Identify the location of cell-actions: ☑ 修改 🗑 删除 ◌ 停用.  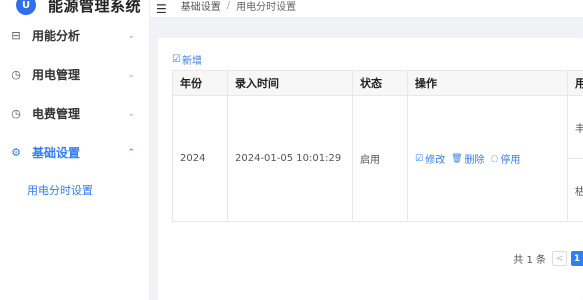
(487, 158).